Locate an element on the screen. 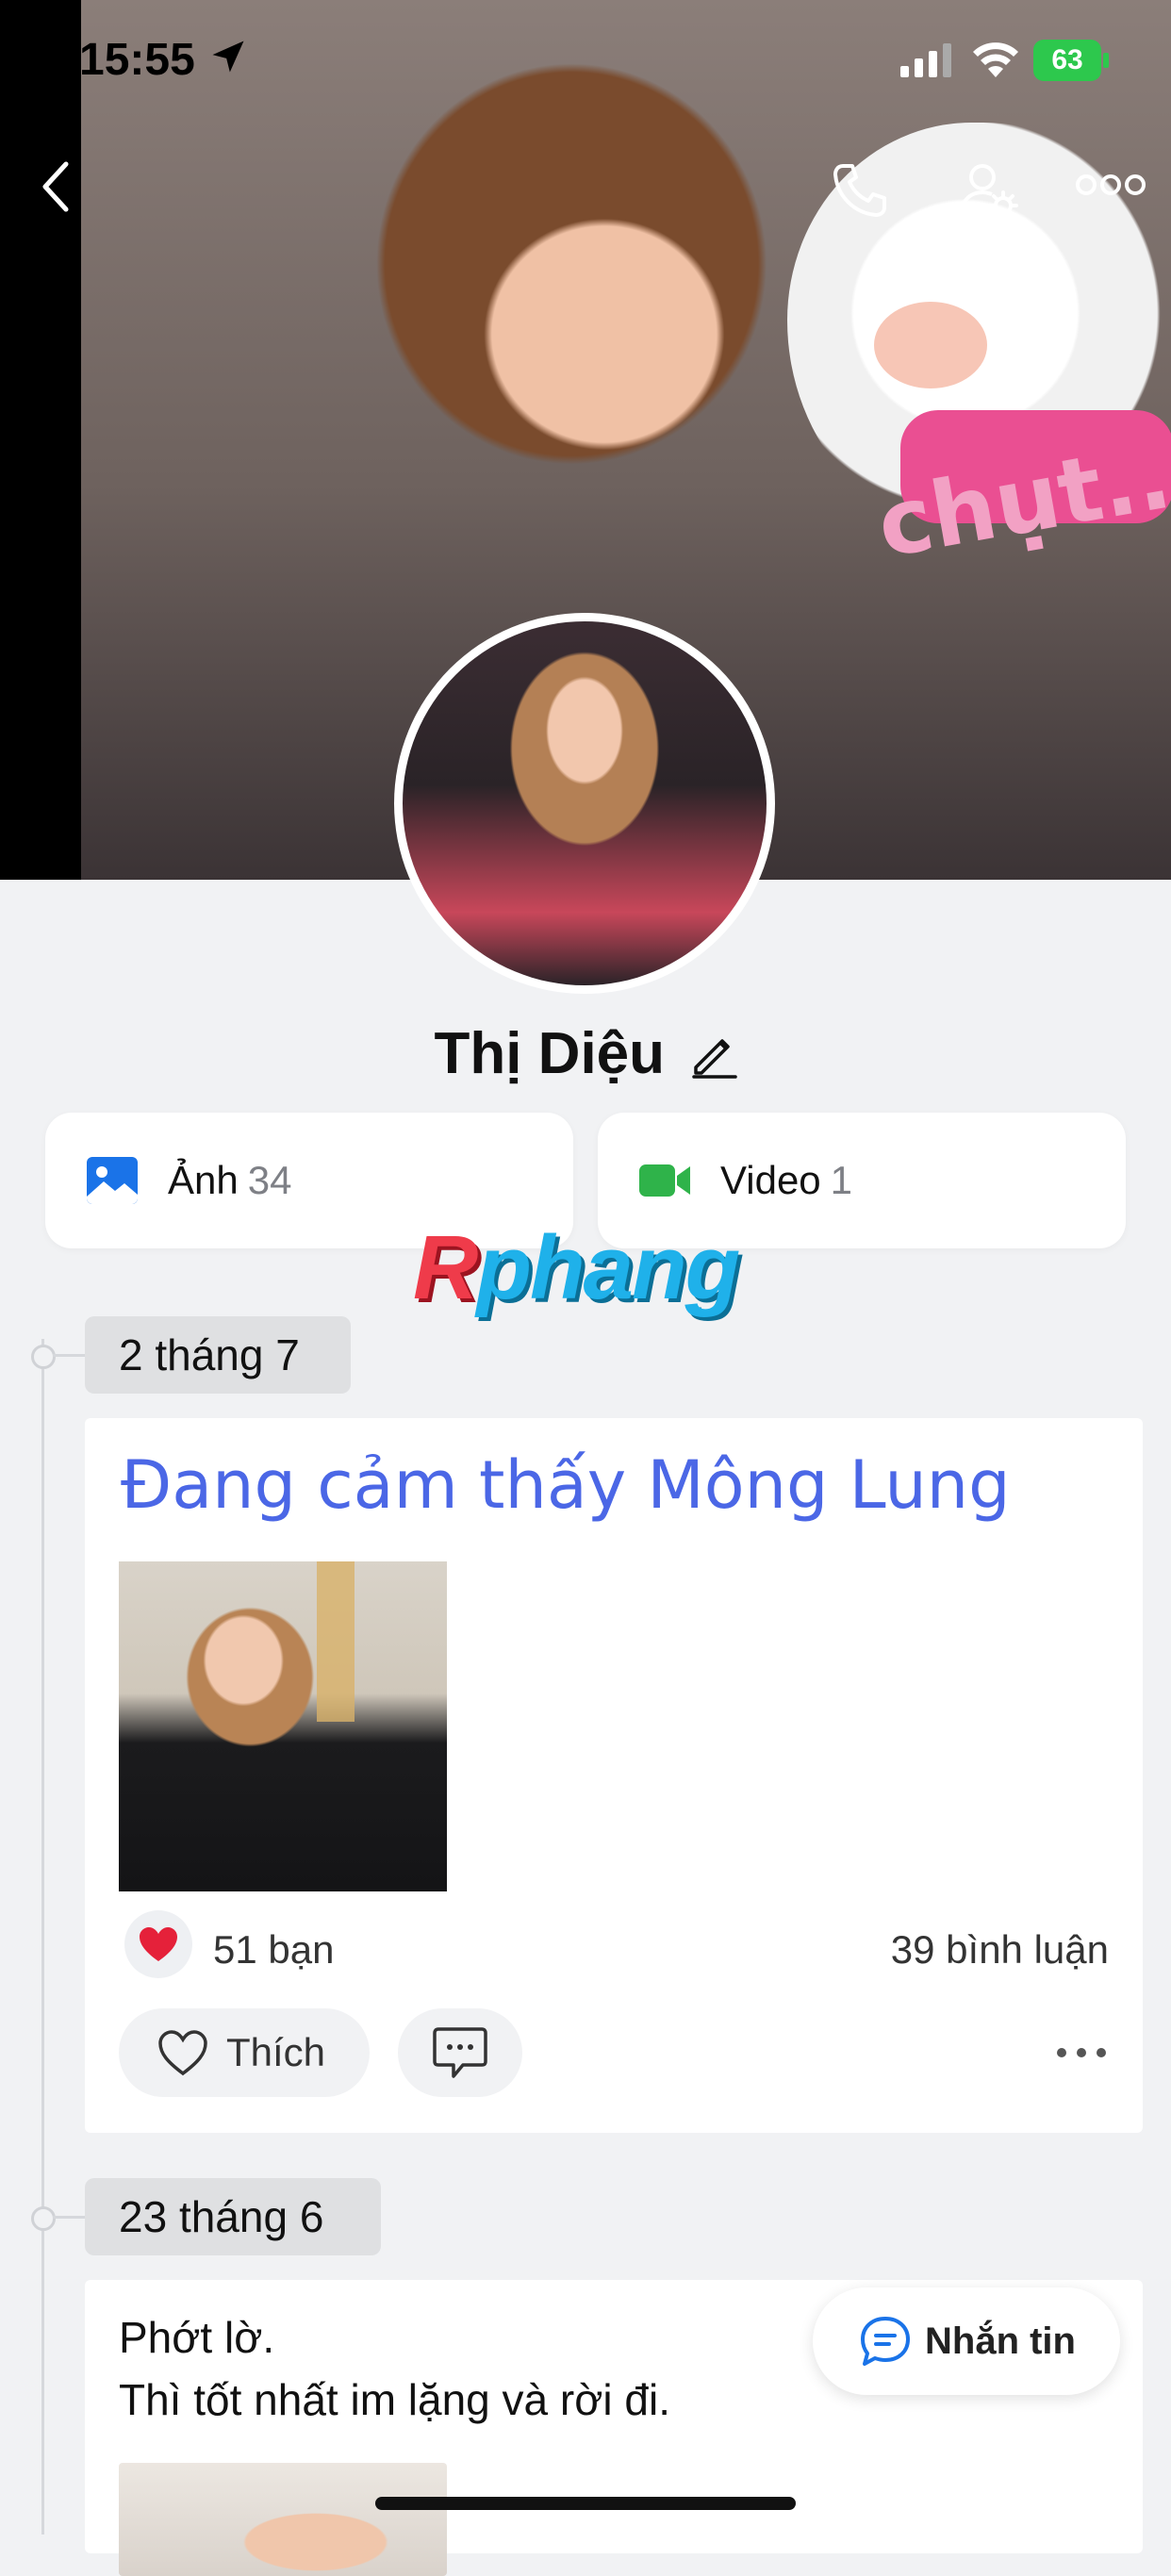  profile-name: Thị Diệu is located at coordinates (550, 1053).